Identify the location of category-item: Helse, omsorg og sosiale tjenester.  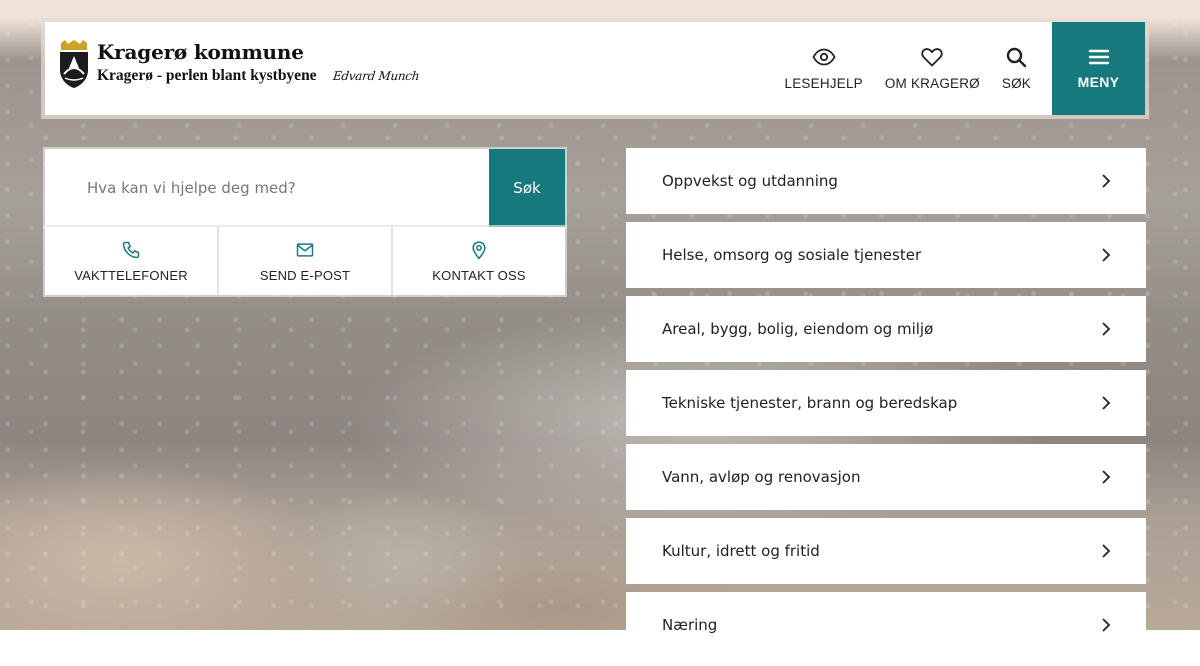
(886, 255).